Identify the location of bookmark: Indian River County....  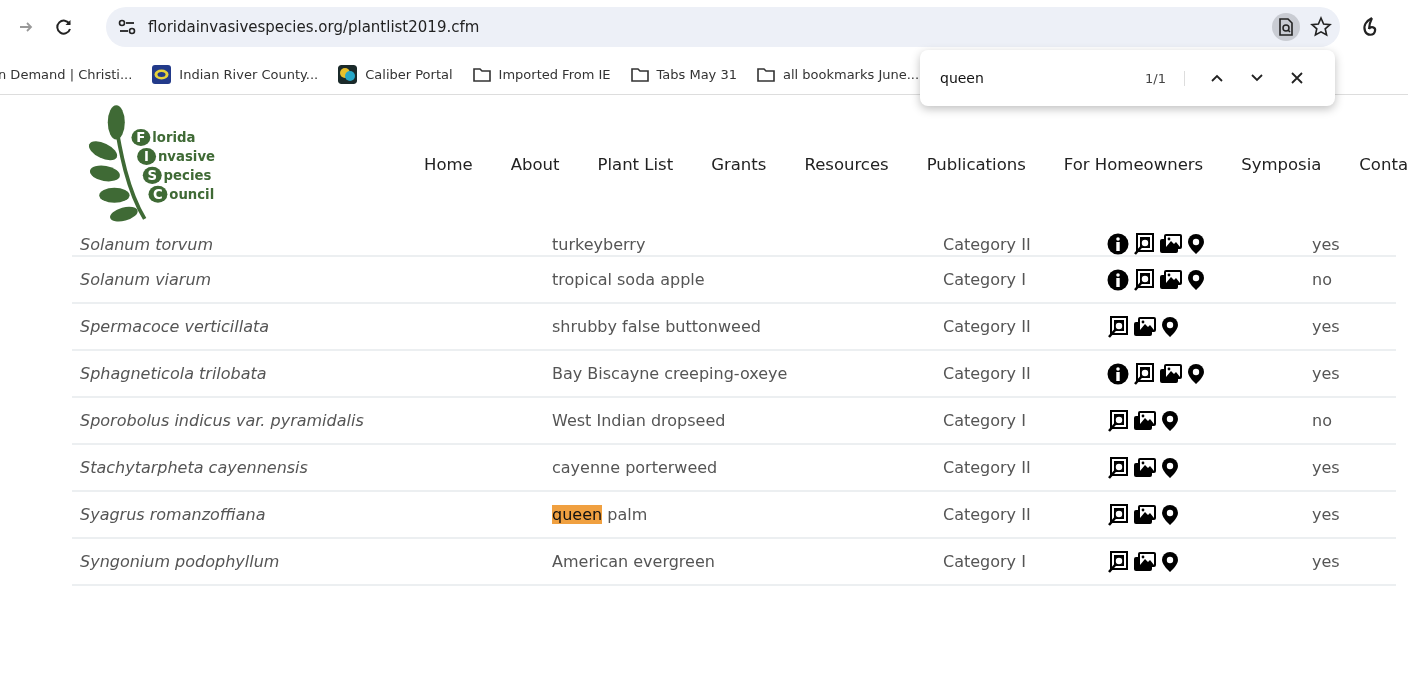
(235, 74).